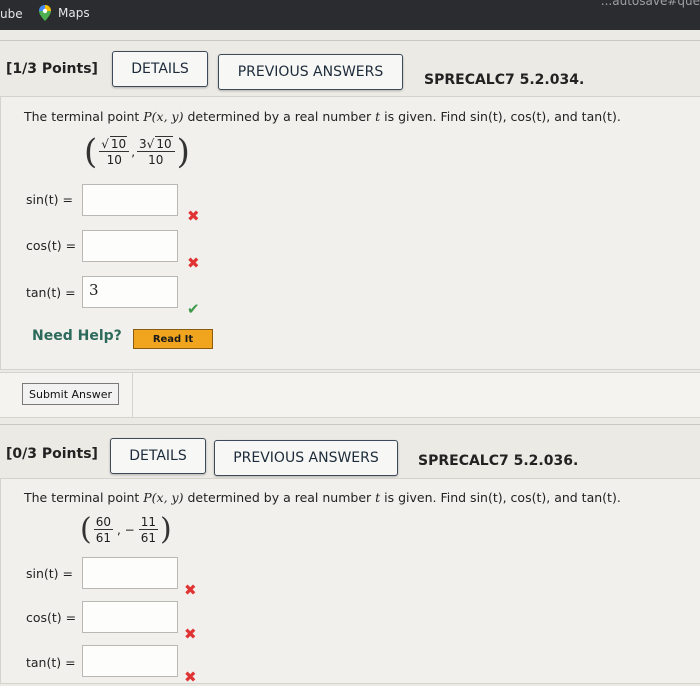 Image resolution: width=700 pixels, height=686 pixels. What do you see at coordinates (193, 216) in the screenshot?
I see `q1-sin-incorrect-icon: ✖` at bounding box center [193, 216].